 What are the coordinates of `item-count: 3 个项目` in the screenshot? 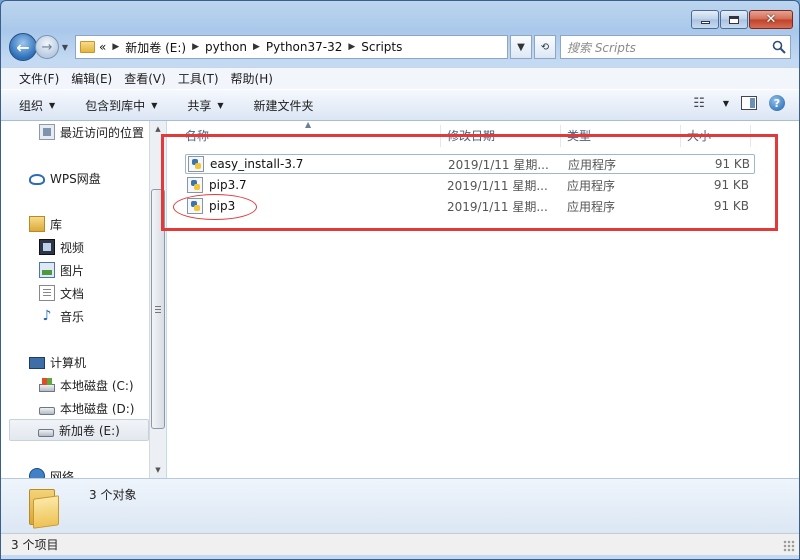 It's located at (35, 545).